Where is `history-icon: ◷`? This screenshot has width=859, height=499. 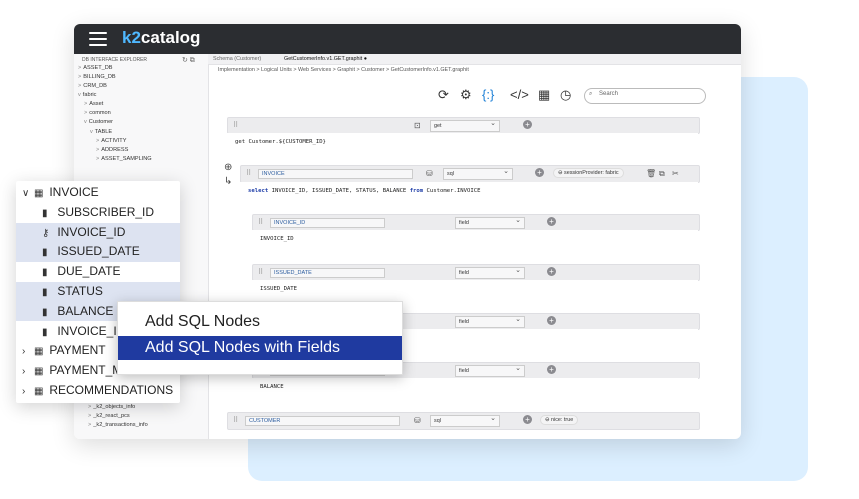 history-icon: ◷ is located at coordinates (565, 95).